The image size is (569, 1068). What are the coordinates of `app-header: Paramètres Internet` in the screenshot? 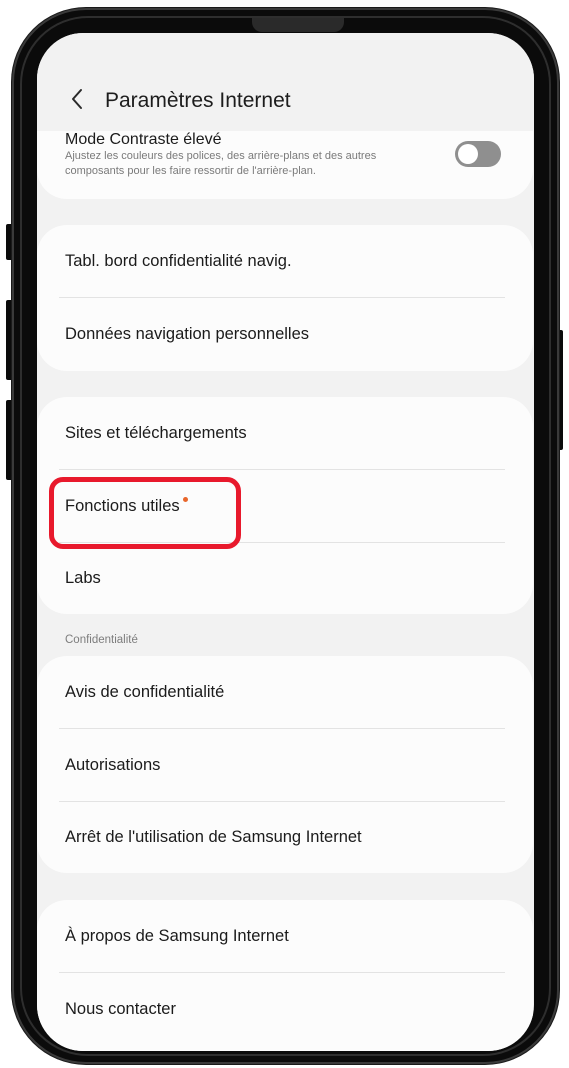 It's located at (285, 82).